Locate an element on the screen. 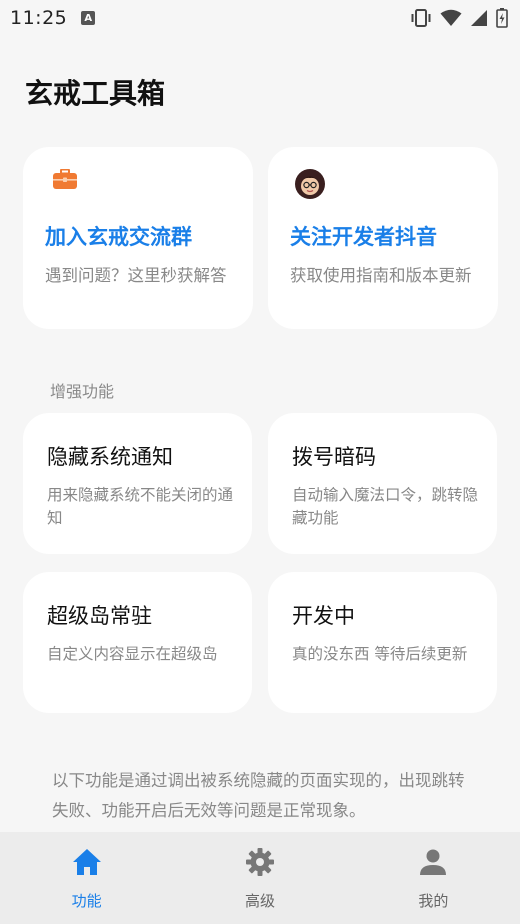  super-island-card: 超级岛常驻 自定义内容显示在超级岛 is located at coordinates (137, 642).